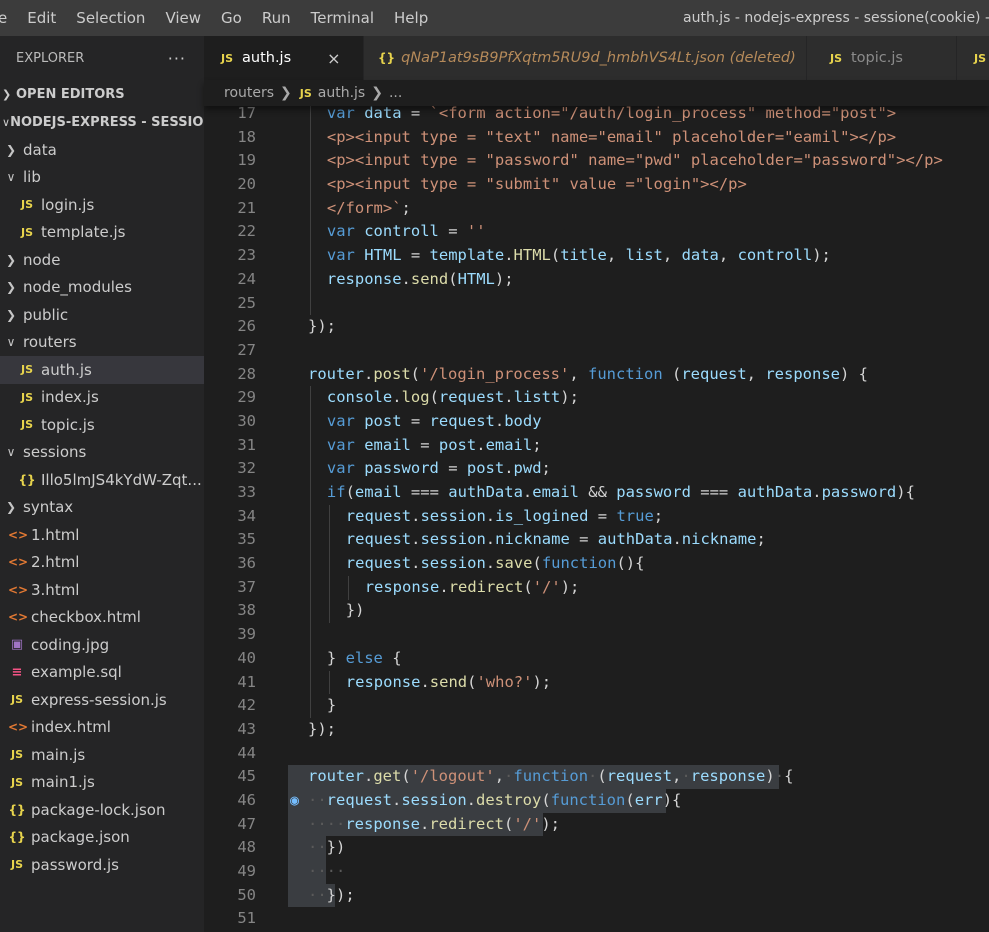  I want to click on folder-item: ❯ public, so click(102, 315).